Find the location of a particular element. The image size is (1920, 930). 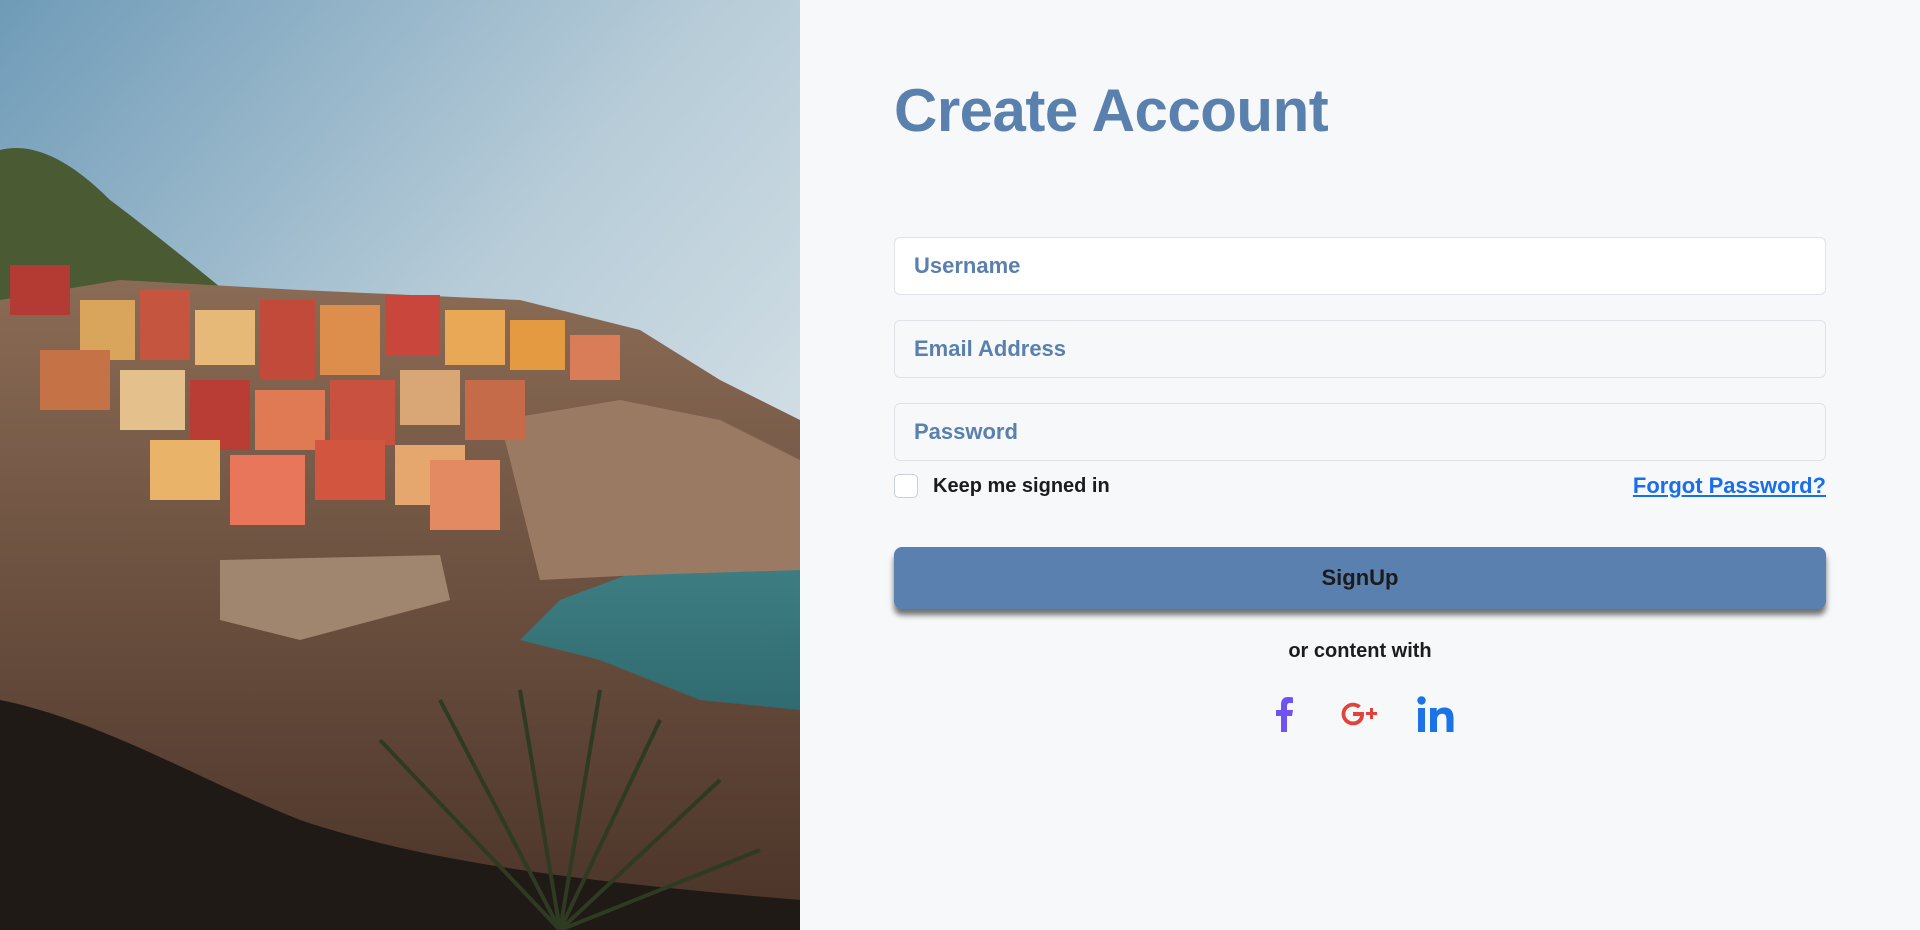

page-title: Create Account is located at coordinates (1111, 110).